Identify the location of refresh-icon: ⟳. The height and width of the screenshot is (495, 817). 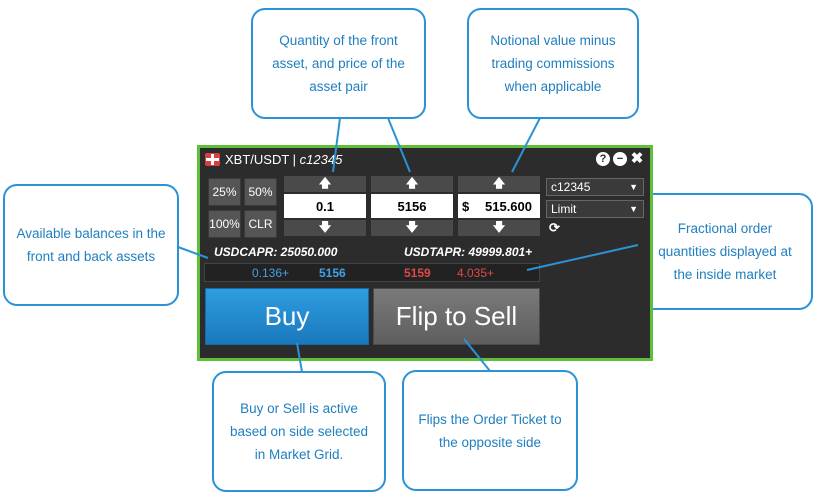
(554, 228).